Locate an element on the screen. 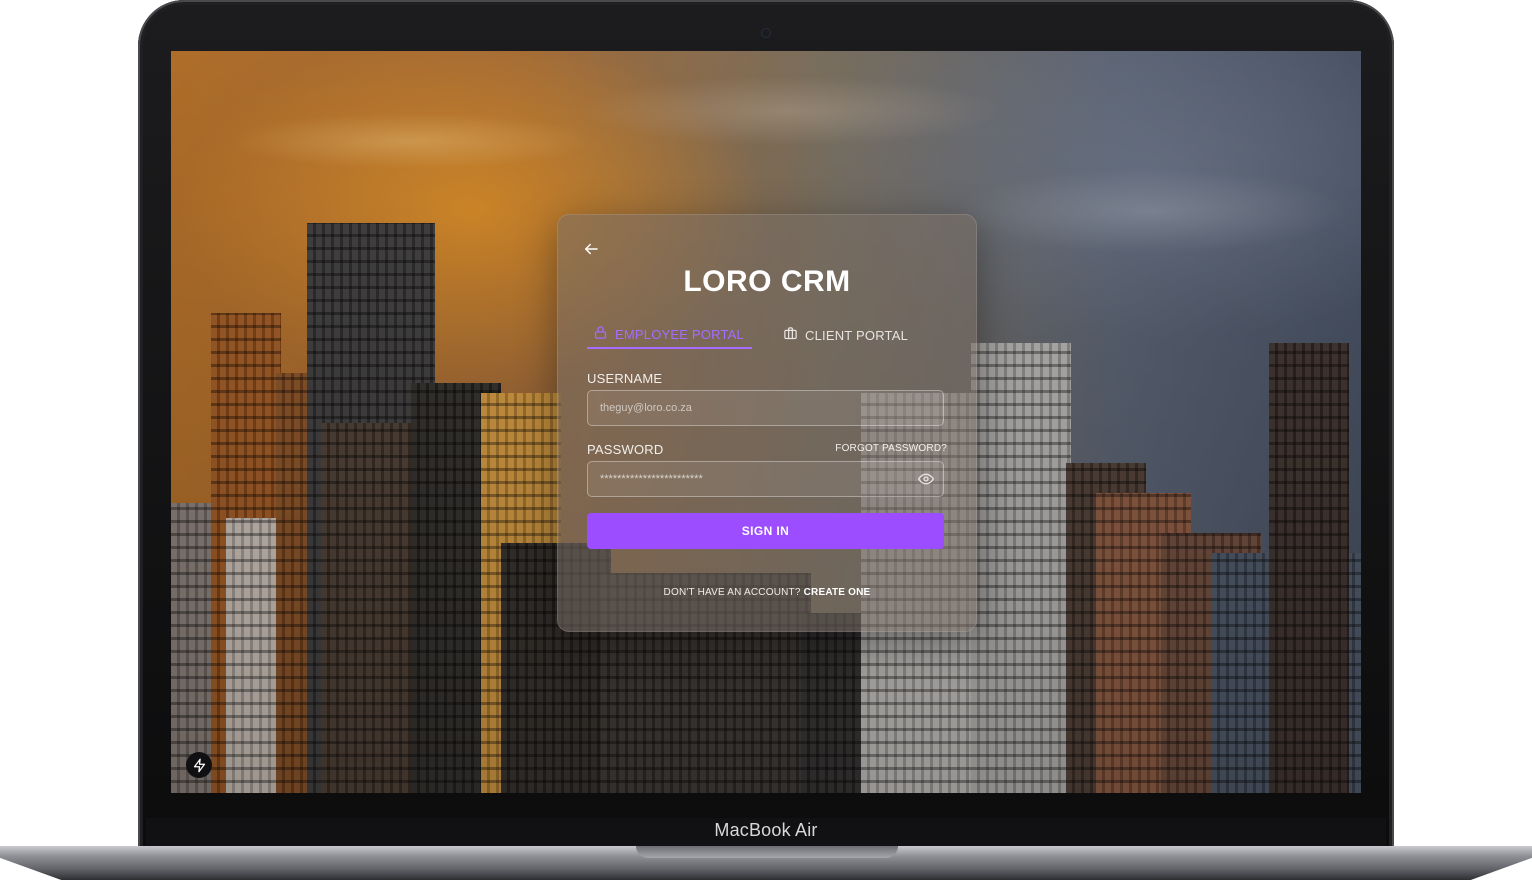 This screenshot has height=880, width=1532. device-brand-label: MacBook Air is located at coordinates (766, 830).